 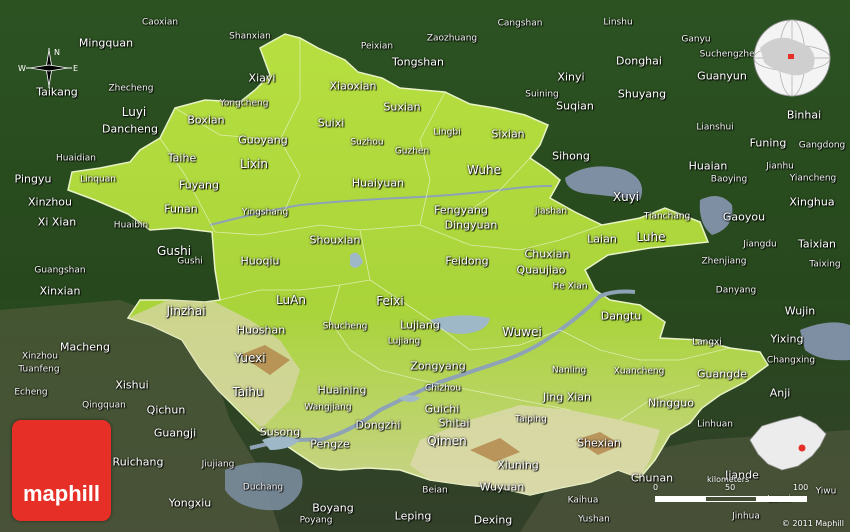 What do you see at coordinates (708, 166) in the screenshot?
I see `place-label: Huaian` at bounding box center [708, 166].